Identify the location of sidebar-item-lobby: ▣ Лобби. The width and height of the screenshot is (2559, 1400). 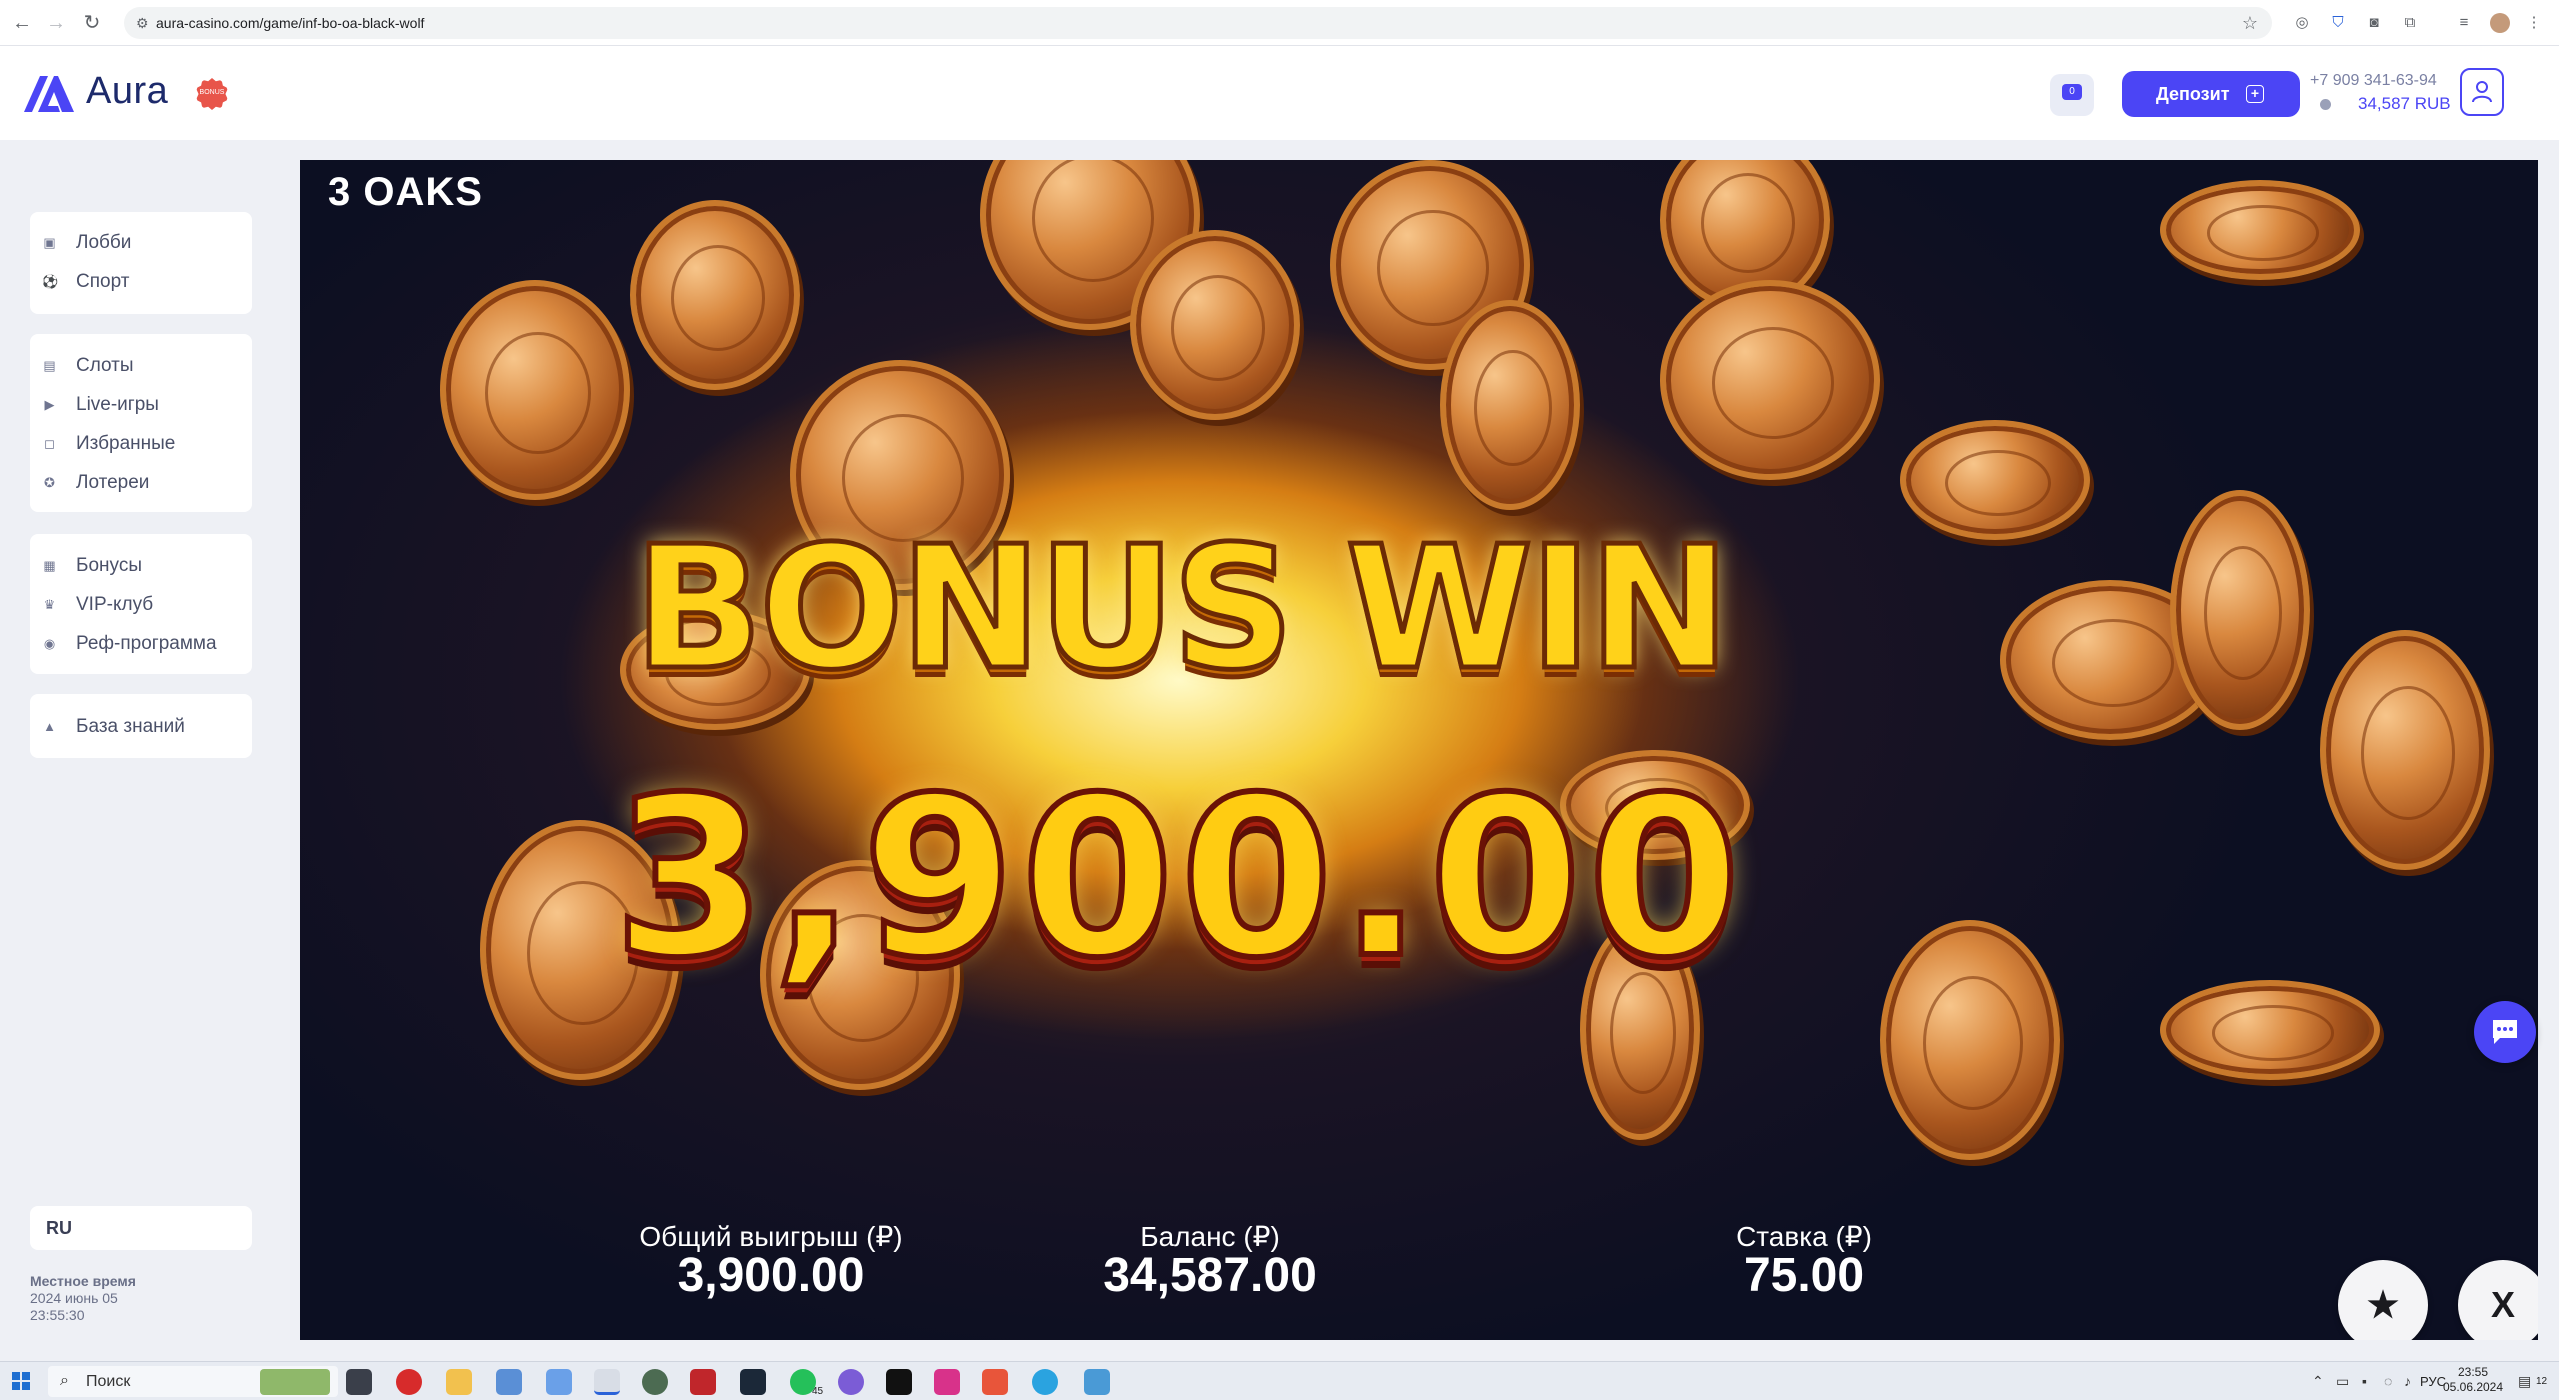
(141, 242).